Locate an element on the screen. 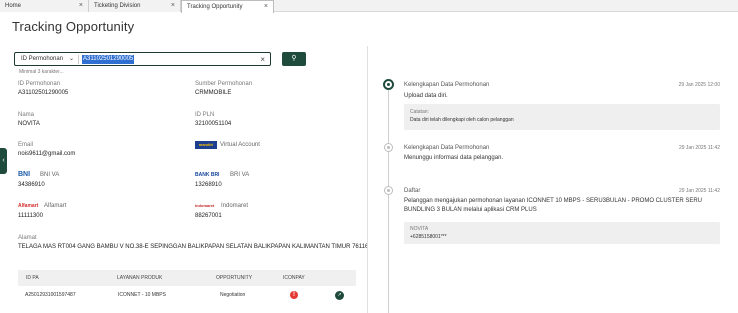  th-opportunity: OPPORTUNITY is located at coordinates (234, 278).